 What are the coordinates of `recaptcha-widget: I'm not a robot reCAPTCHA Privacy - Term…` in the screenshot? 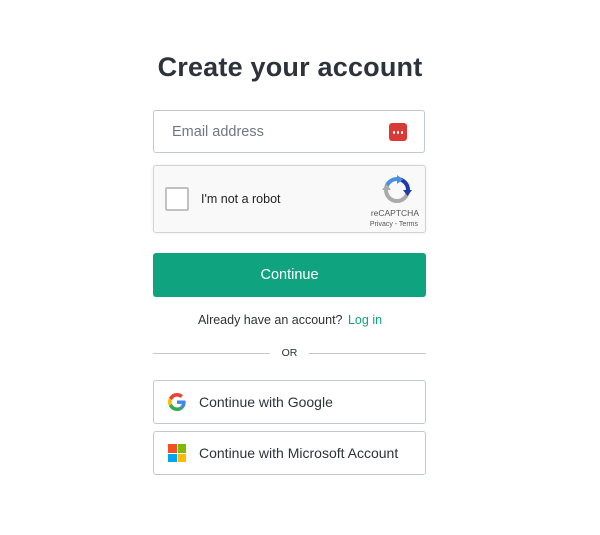 It's located at (289, 199).